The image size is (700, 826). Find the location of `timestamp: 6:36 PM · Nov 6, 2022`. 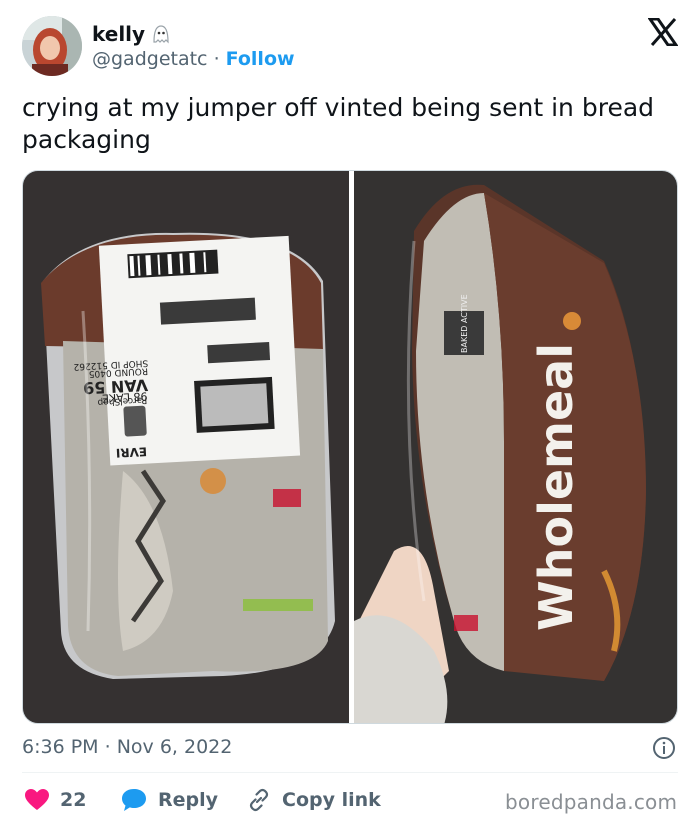

timestamp: 6:36 PM · Nov 6, 2022 is located at coordinates (127, 747).